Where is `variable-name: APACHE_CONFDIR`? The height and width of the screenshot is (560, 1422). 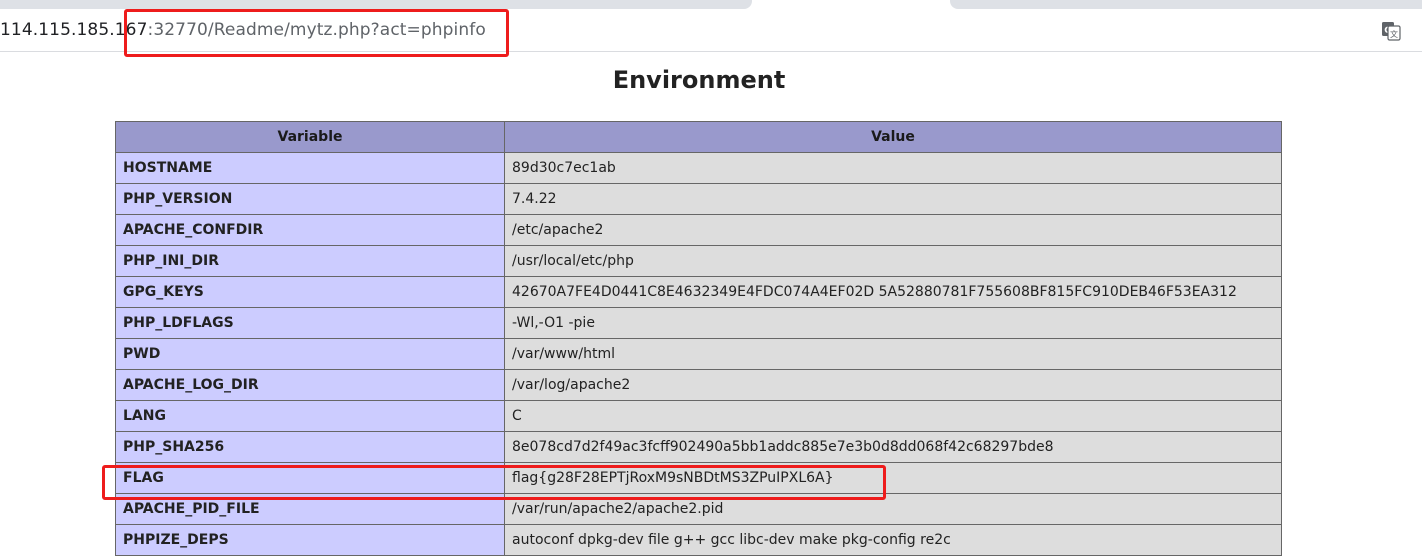 variable-name: APACHE_CONFDIR is located at coordinates (310, 230).